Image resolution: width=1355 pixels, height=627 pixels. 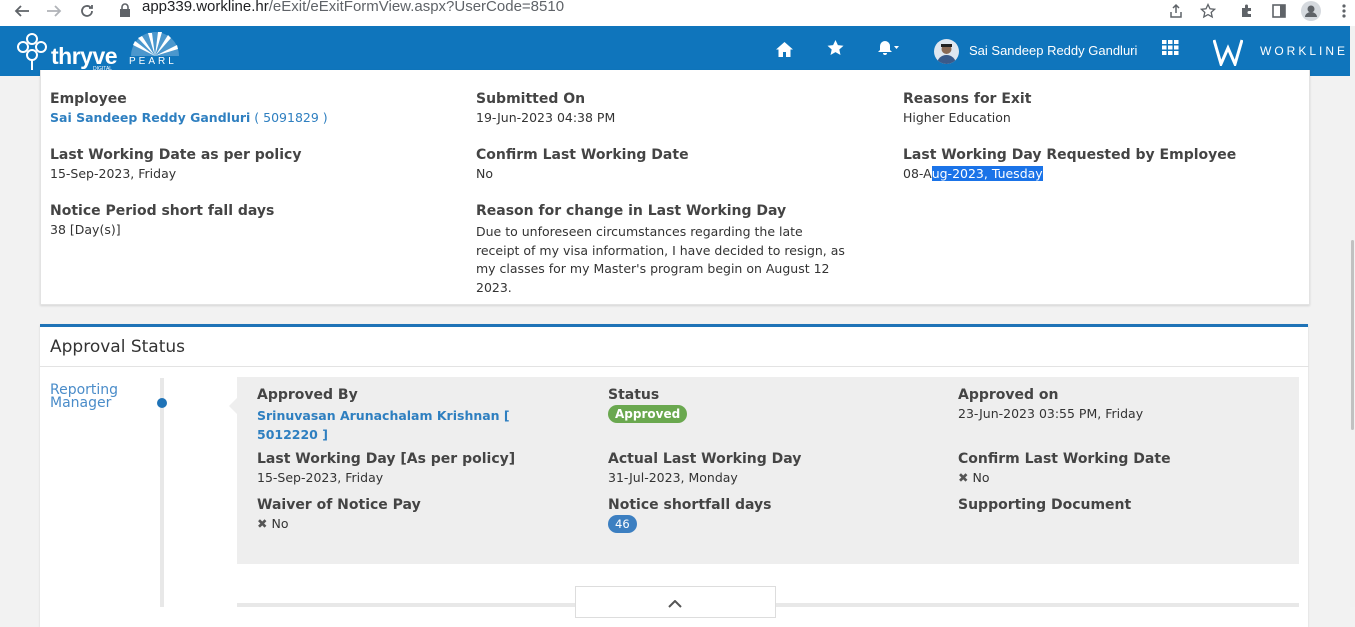 I want to click on supporting-document-label: Supporting Document, so click(x=1045, y=505).